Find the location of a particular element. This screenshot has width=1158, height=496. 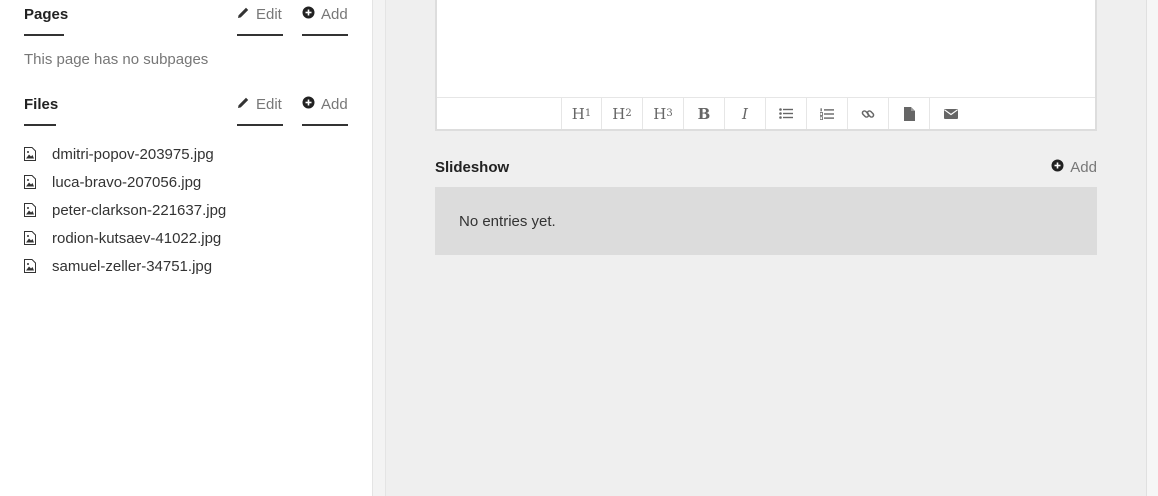

heading-3-sub: 3 is located at coordinates (669, 113).